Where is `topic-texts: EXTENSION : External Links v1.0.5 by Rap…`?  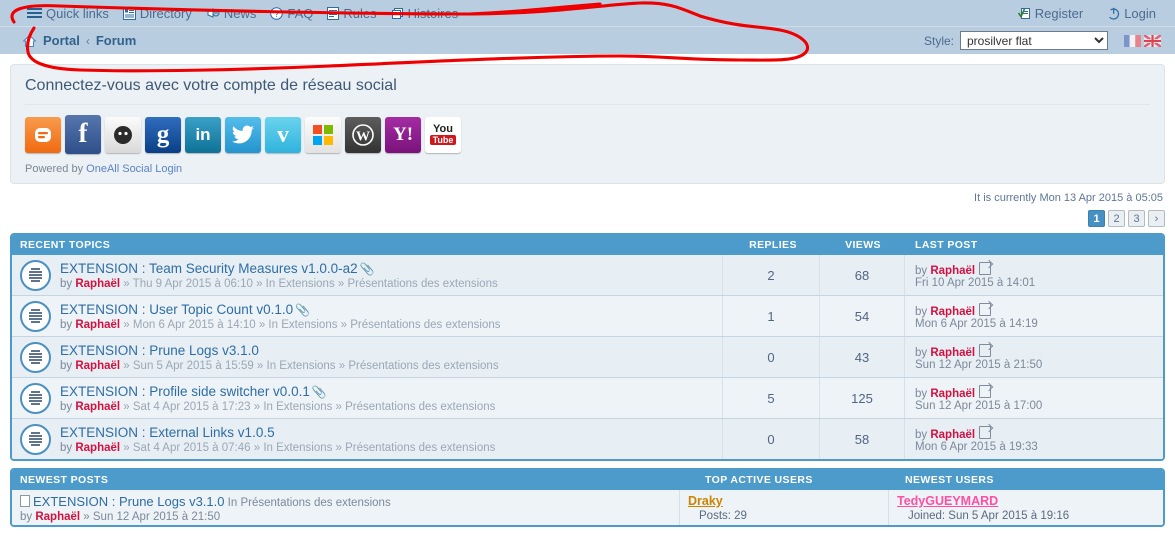 topic-texts: EXTENSION : External Links v1.0.5 by Rap… is located at coordinates (277, 439).